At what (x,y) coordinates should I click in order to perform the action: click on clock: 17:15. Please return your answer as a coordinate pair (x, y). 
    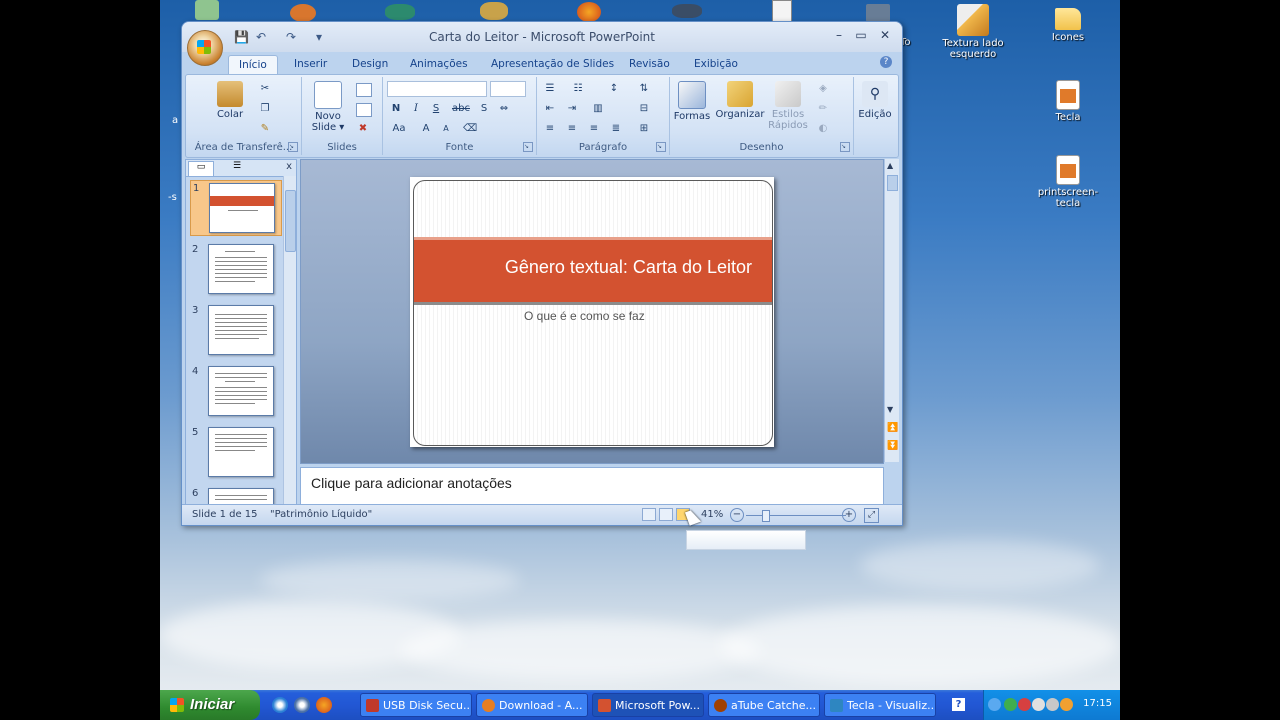
    Looking at the image, I should click on (1097, 703).